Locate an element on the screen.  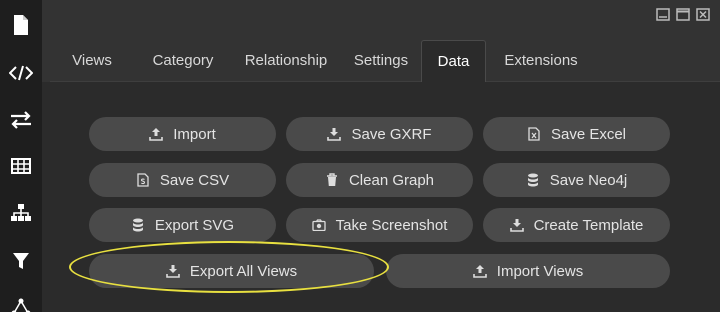
table-icon is located at coordinates (21, 166).